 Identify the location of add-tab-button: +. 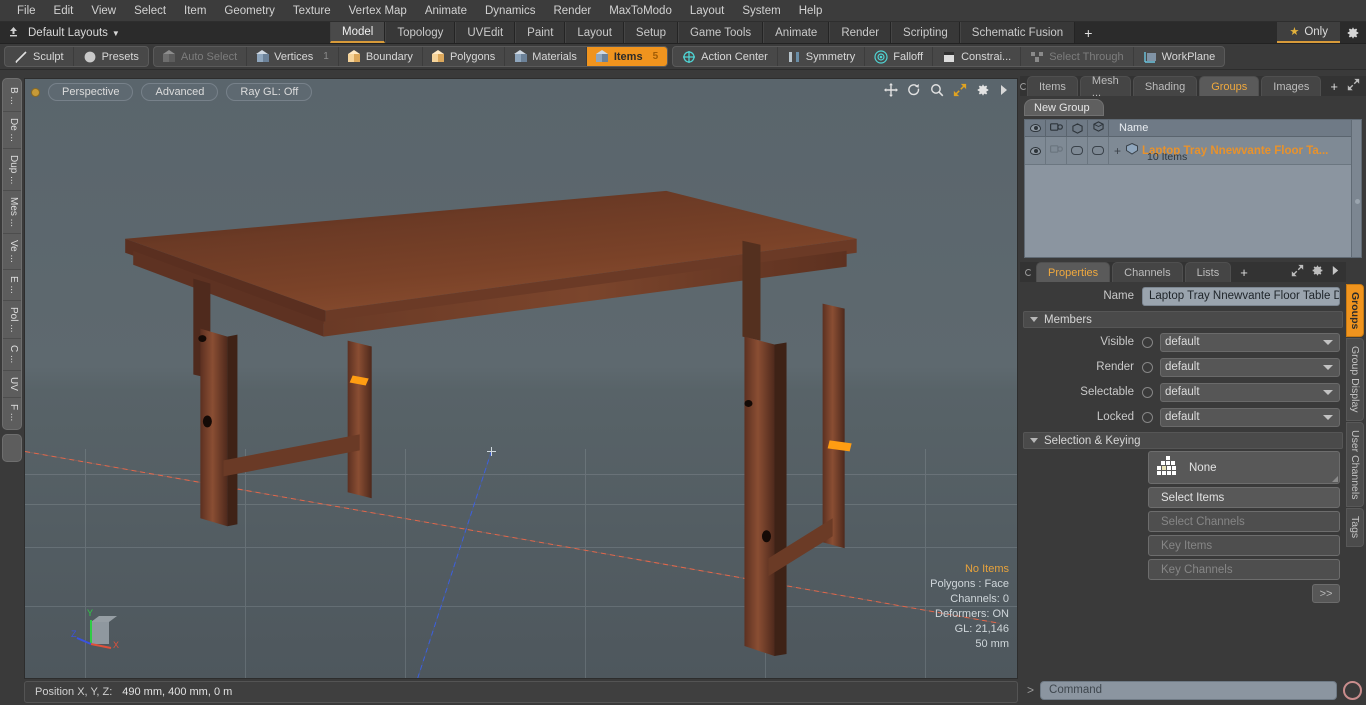
(1088, 32).